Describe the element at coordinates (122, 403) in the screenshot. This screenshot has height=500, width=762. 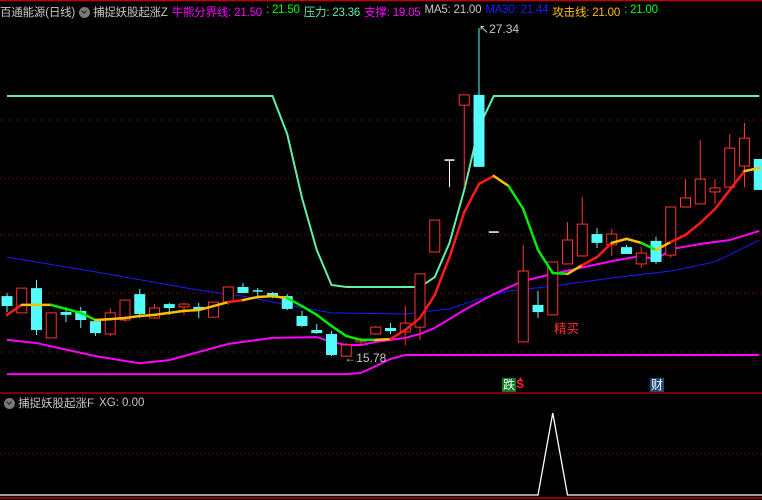
I see `sub-indicator-value: XG: 0.00` at that location.